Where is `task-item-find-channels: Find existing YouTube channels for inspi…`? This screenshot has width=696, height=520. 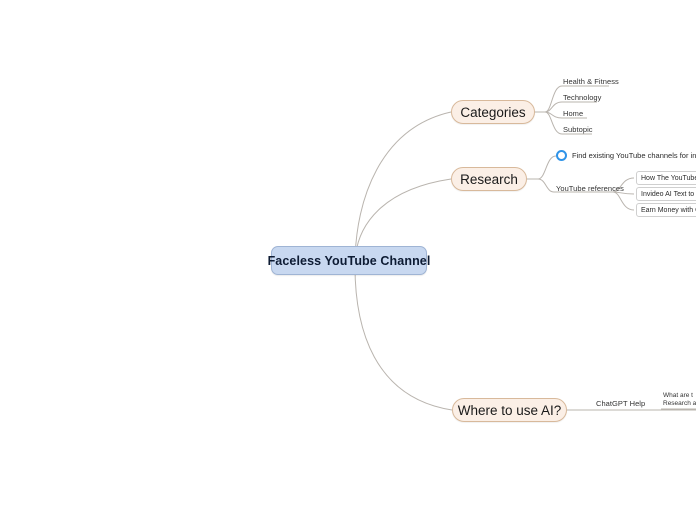 task-item-find-channels: Find existing YouTube channels for inspi… is located at coordinates (626, 155).